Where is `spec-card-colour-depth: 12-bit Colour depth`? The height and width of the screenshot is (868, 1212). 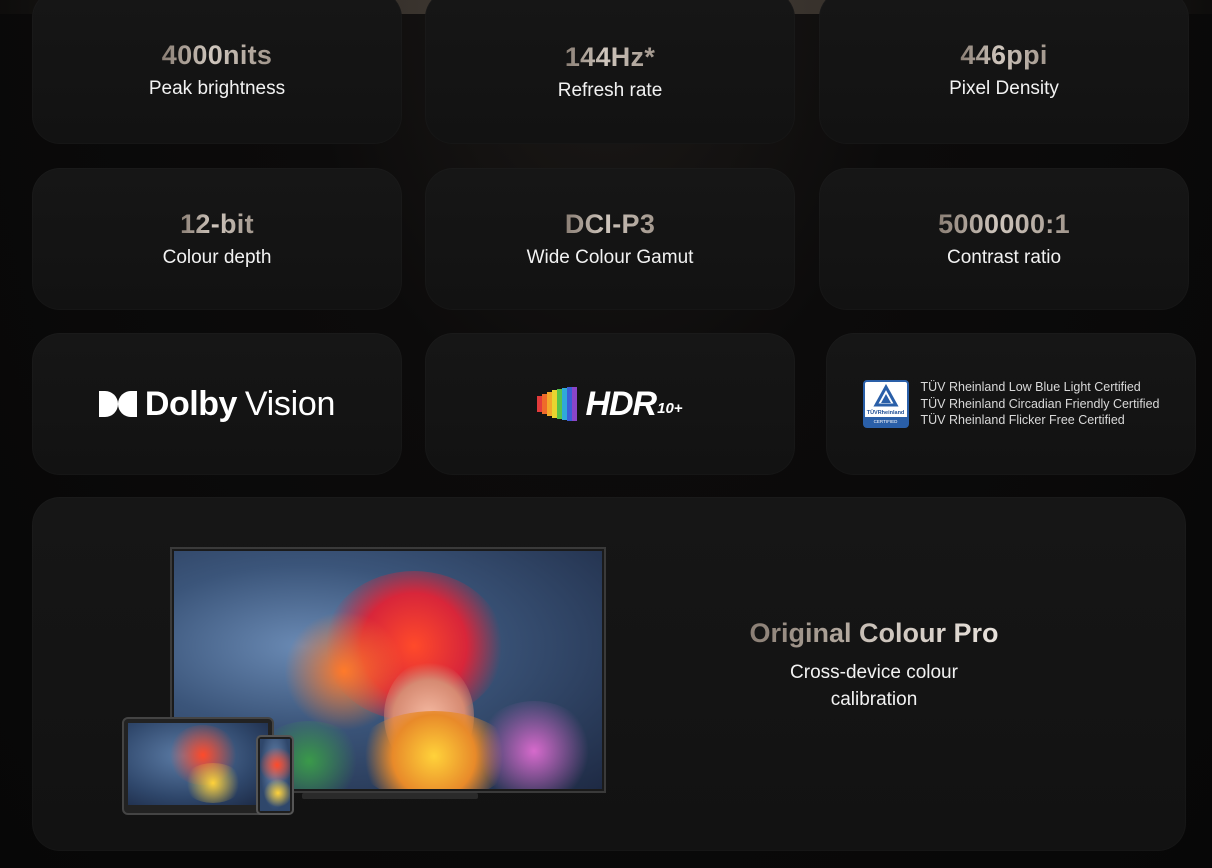 spec-card-colour-depth: 12-bit Colour depth is located at coordinates (217, 239).